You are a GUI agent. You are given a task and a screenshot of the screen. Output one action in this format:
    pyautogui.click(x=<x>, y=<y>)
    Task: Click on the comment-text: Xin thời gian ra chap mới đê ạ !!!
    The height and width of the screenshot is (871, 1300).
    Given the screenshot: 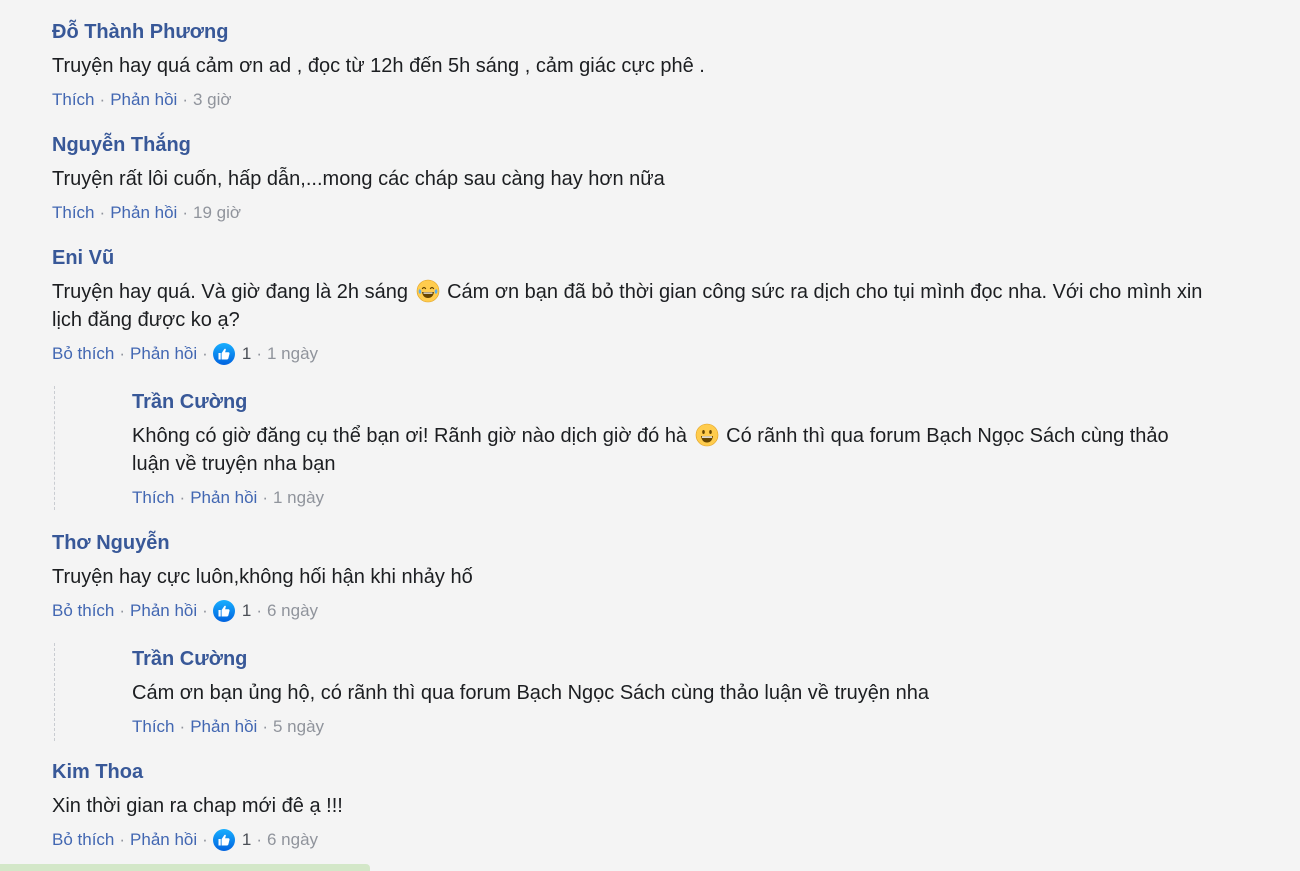 What is the action you would take?
    pyautogui.click(x=197, y=806)
    